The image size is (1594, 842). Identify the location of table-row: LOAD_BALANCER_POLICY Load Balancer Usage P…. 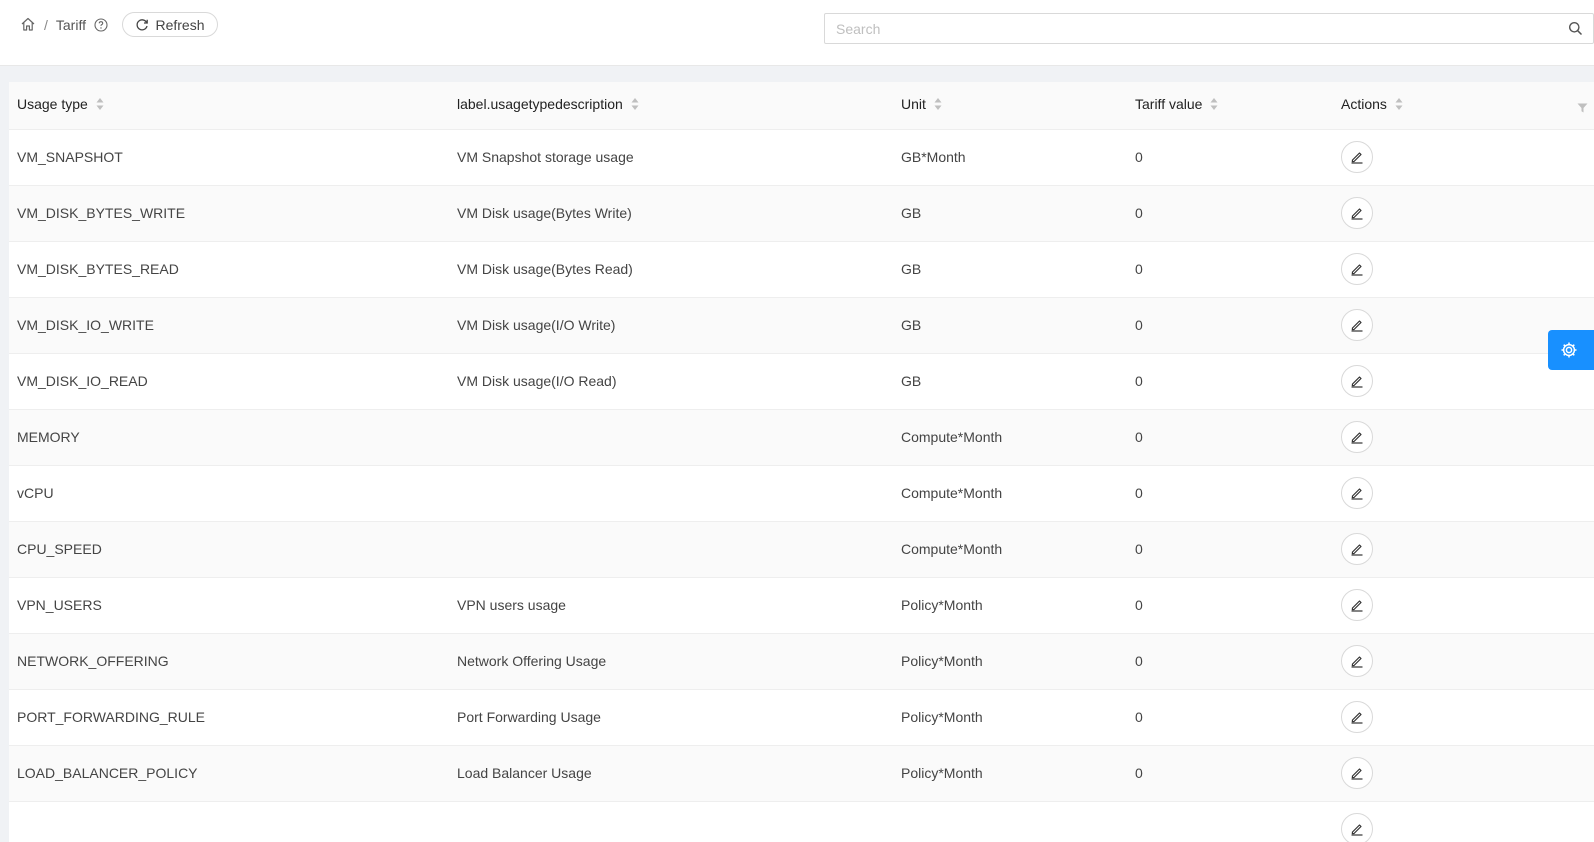
(801, 773).